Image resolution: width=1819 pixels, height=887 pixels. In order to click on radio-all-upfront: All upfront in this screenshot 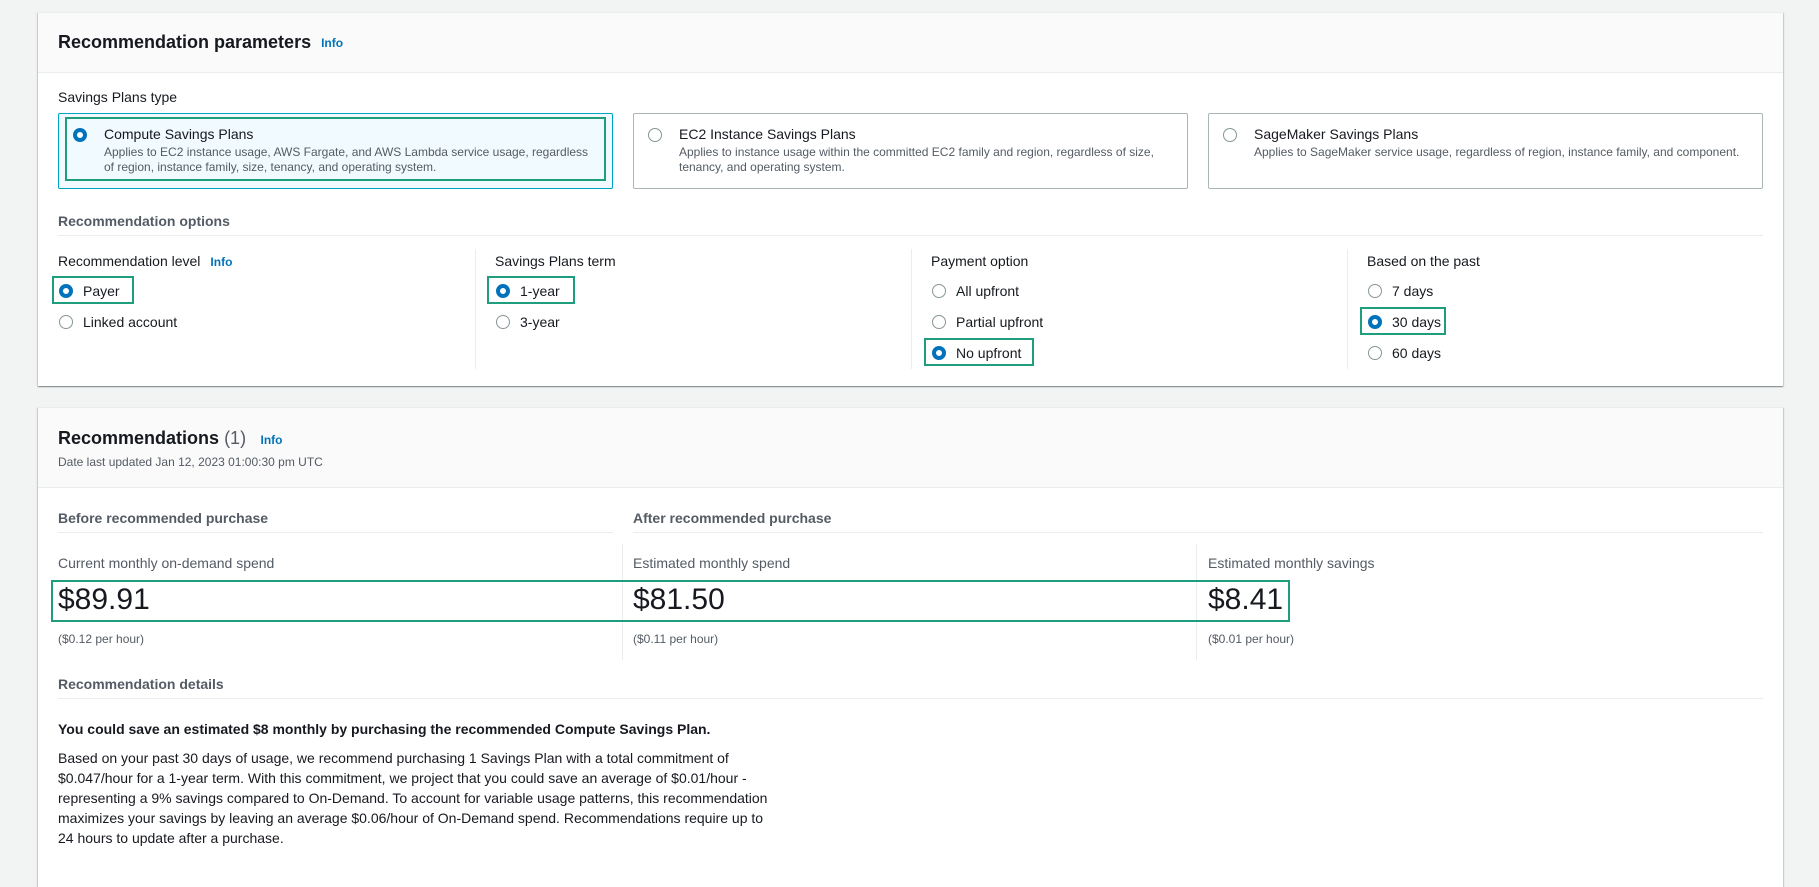, I will do `click(975, 291)`.